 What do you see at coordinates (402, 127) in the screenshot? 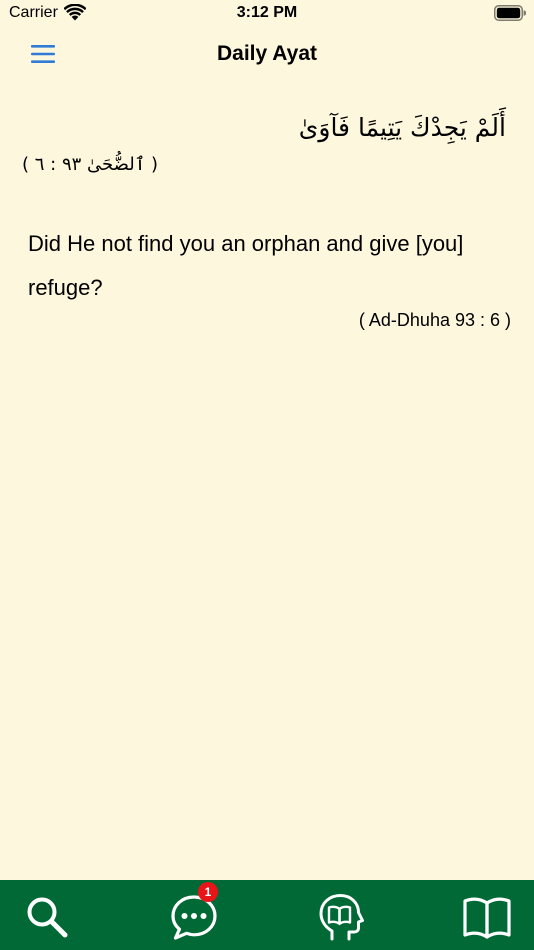
I see `ayat-arabic-text: أَلَمْ يَجِدْكَ يَتِيمًا فَآوَىٰ` at bounding box center [402, 127].